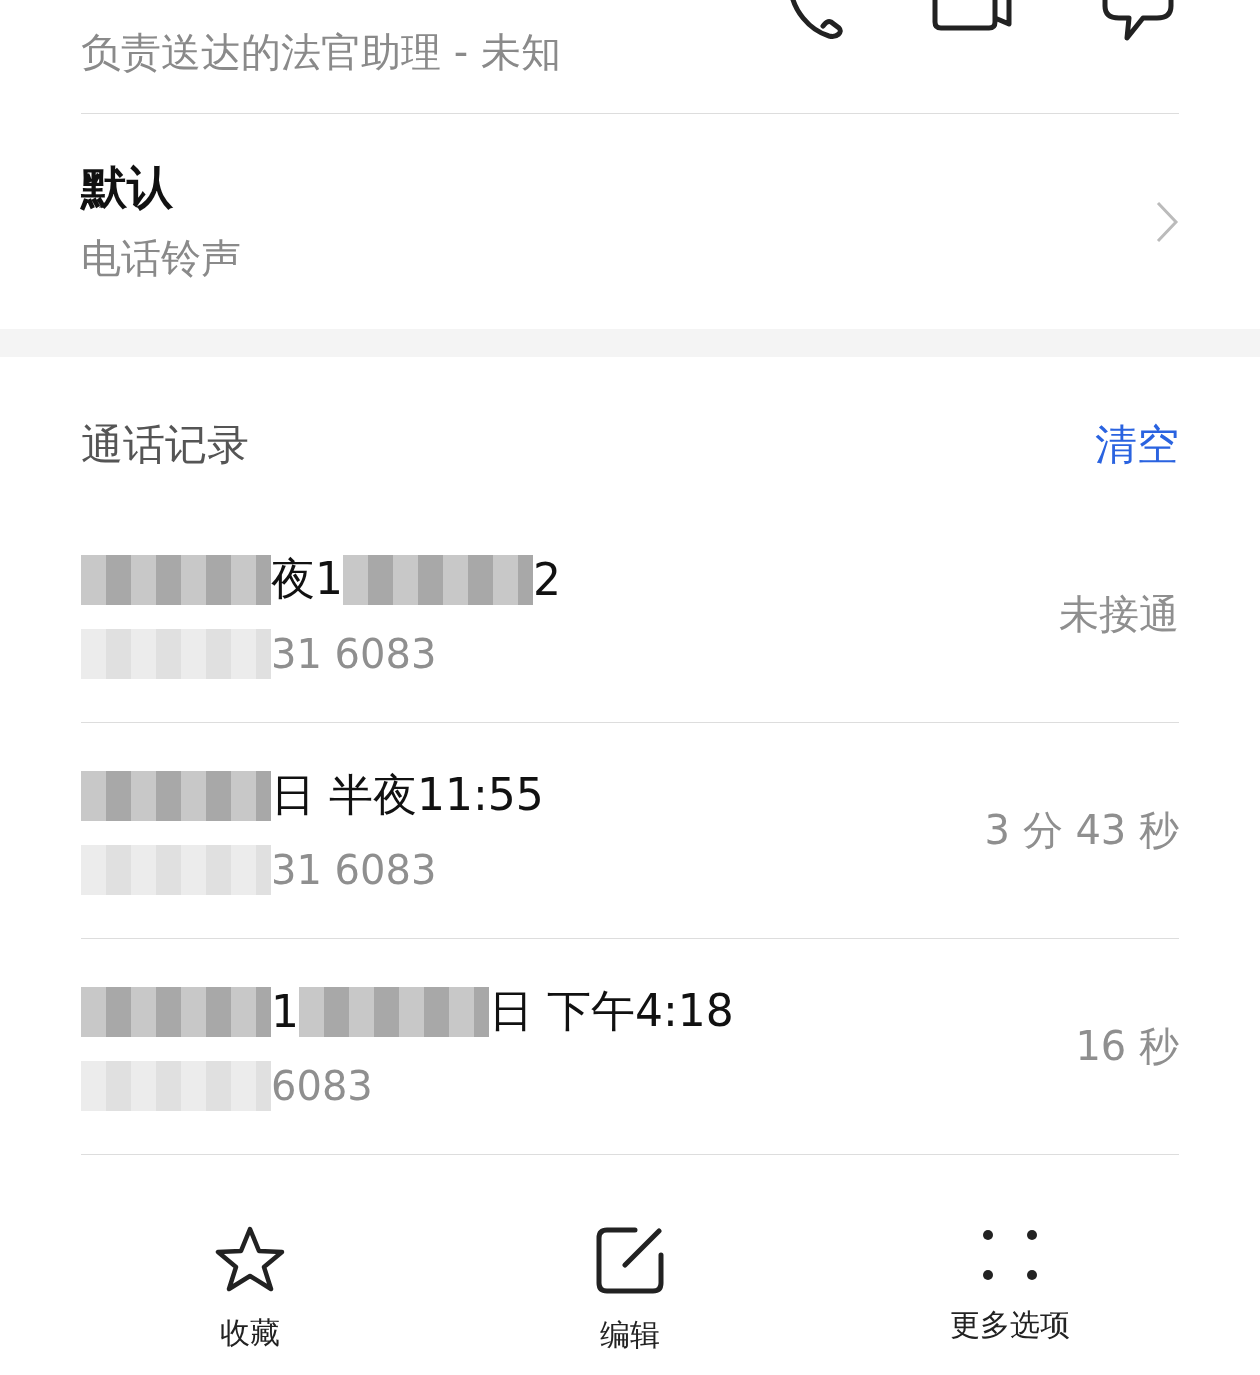  What do you see at coordinates (1137, 444) in the screenshot?
I see `clear-button: 清空` at bounding box center [1137, 444].